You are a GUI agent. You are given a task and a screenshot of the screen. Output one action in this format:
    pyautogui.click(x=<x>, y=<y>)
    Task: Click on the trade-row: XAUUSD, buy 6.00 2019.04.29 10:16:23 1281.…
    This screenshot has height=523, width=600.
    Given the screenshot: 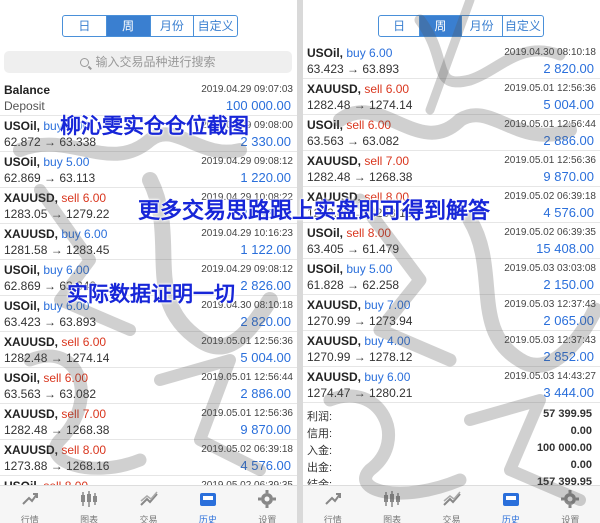 What is the action you would take?
    pyautogui.click(x=148, y=242)
    